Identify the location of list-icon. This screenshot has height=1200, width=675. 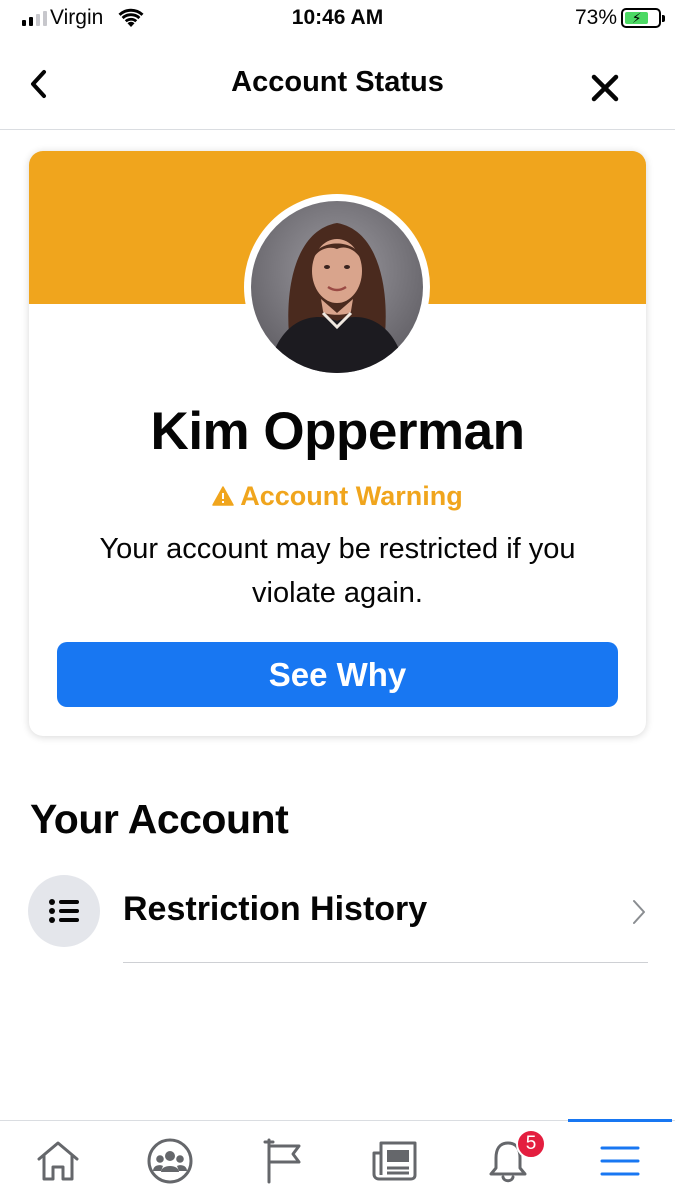
(64, 911).